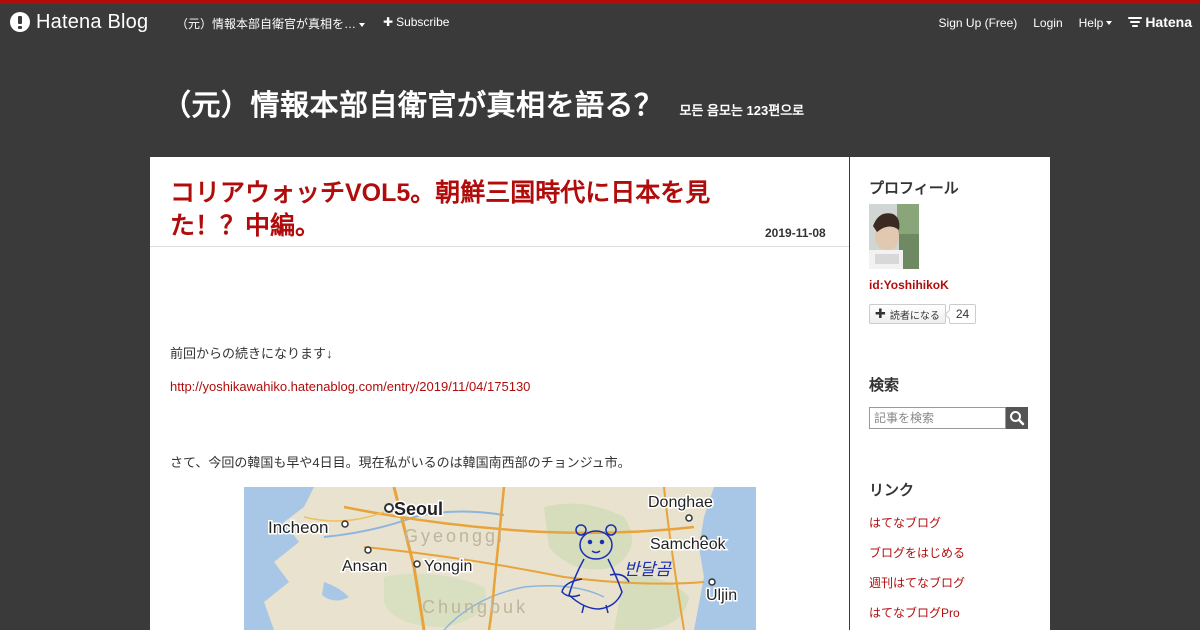 The image size is (1200, 630). I want to click on hatena-blog-logo-icon, so click(20, 22).